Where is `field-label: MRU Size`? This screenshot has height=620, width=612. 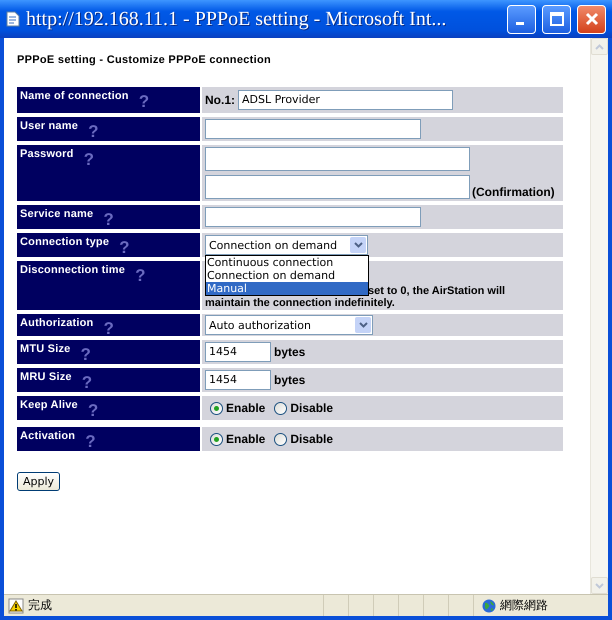 field-label: MRU Size is located at coordinates (46, 377).